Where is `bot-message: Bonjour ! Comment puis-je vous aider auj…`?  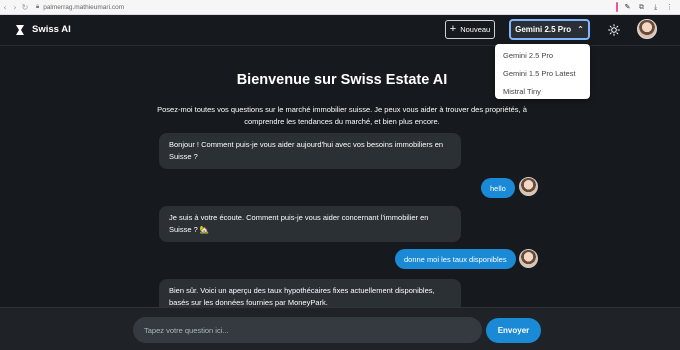
bot-message: Bonjour ! Comment puis-je vous aider auj… is located at coordinates (310, 151).